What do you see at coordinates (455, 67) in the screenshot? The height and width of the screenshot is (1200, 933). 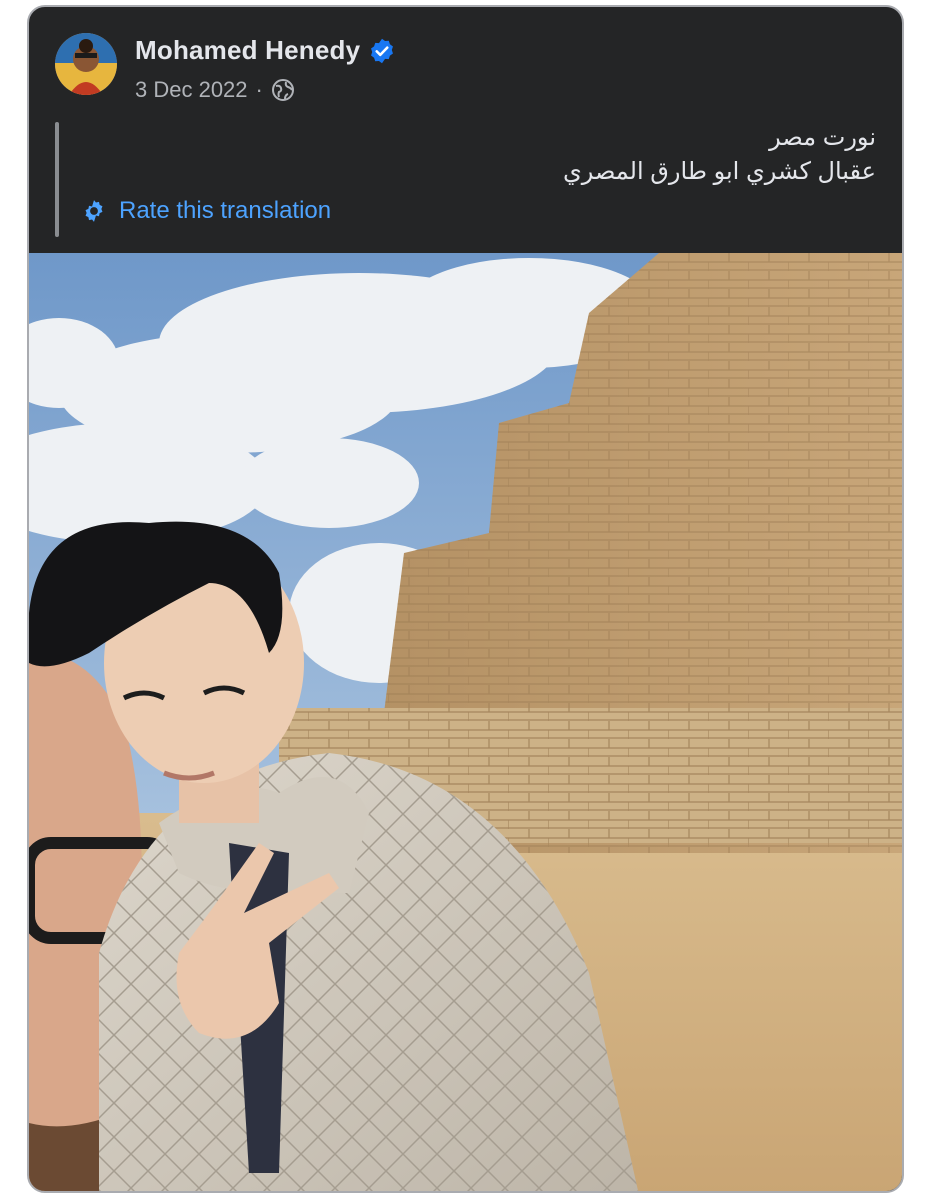 I see `post-header: Mohamed Henedy 3 Dec 2022 ·` at bounding box center [455, 67].